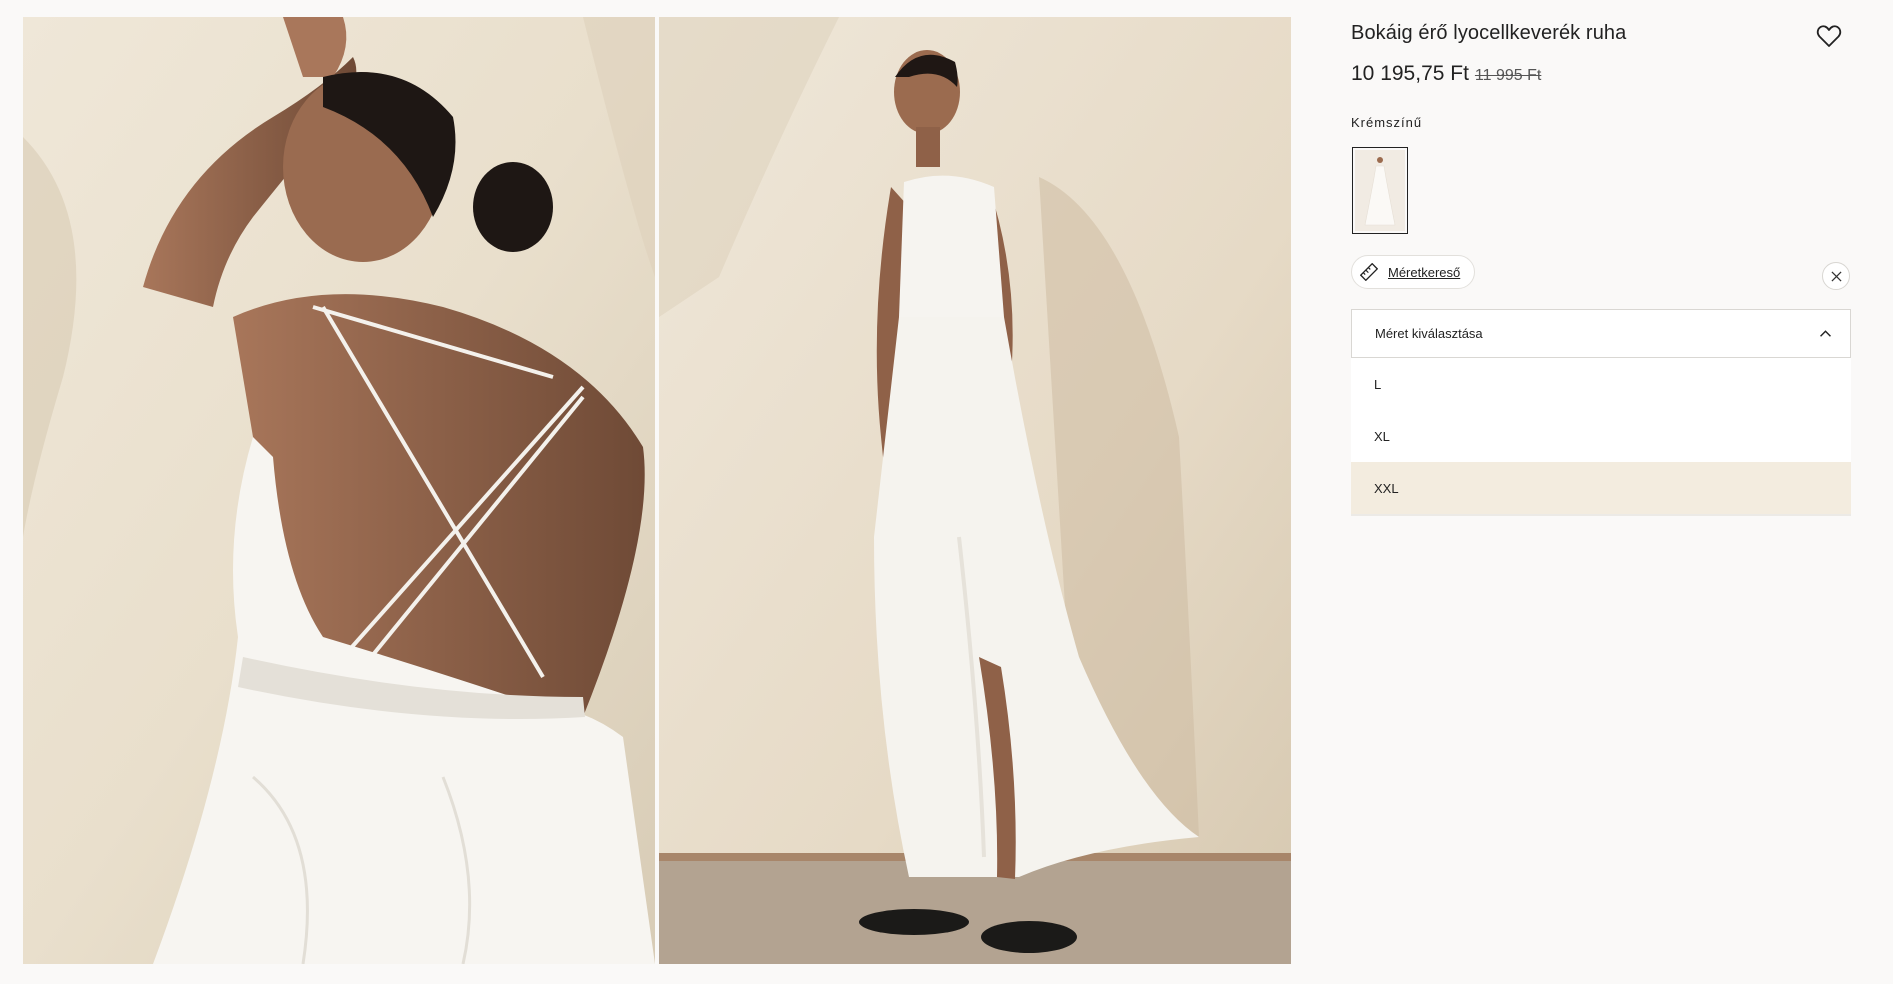  I want to click on size-select-placeholder: Méret kiválasztása, so click(1429, 333).